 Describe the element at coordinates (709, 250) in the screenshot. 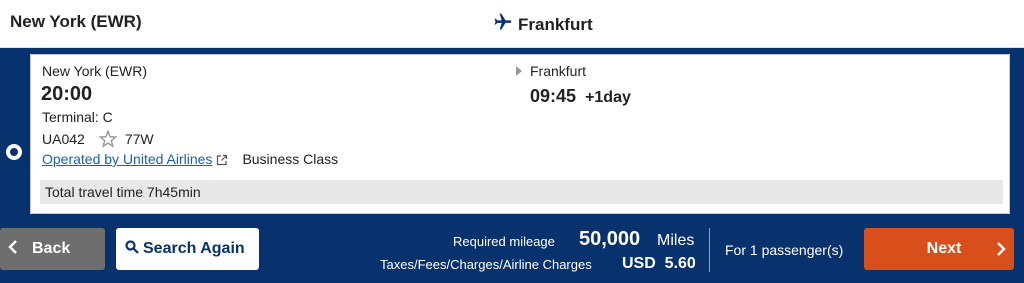

I see `footer-divider` at that location.